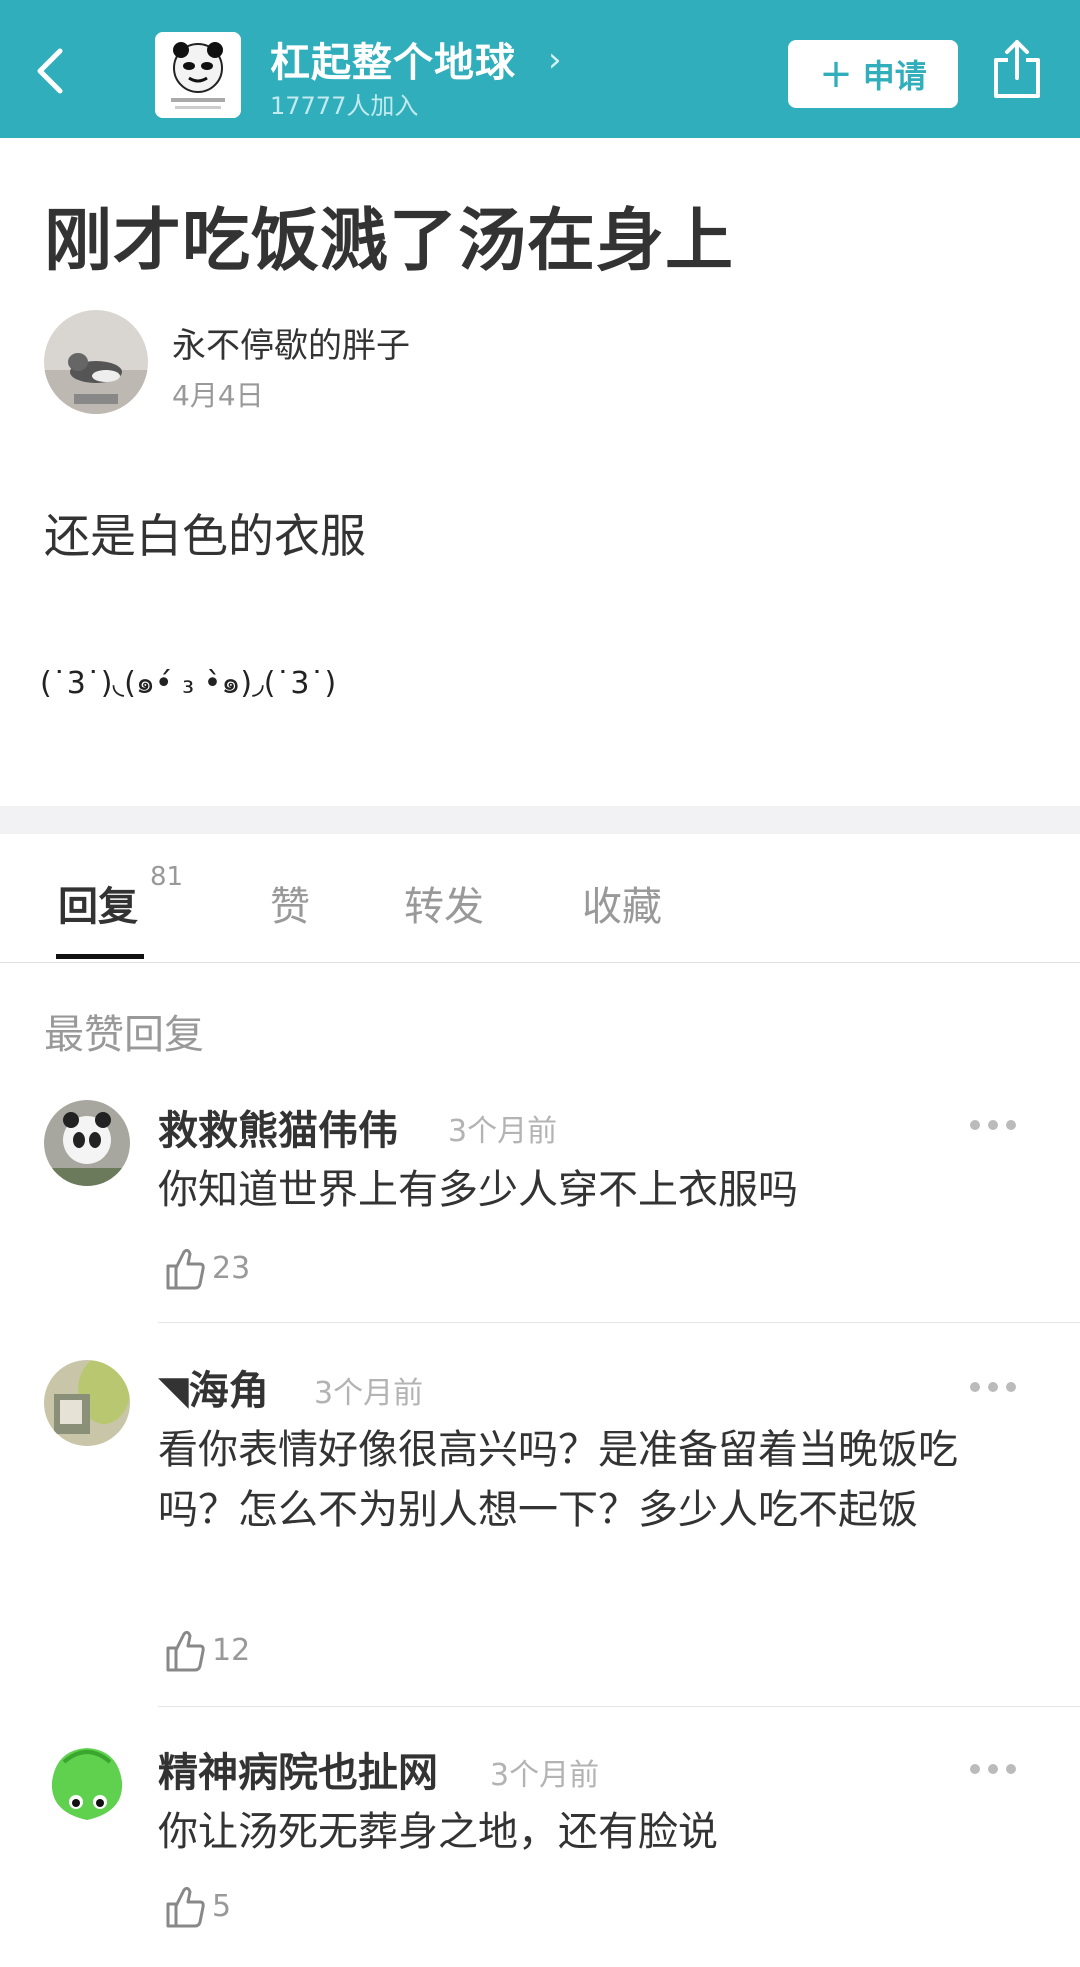 The width and height of the screenshot is (1080, 1967). What do you see at coordinates (478, 1190) in the screenshot?
I see `comment-text: 你知道世界上有多少人穿不上衣服吗` at bounding box center [478, 1190].